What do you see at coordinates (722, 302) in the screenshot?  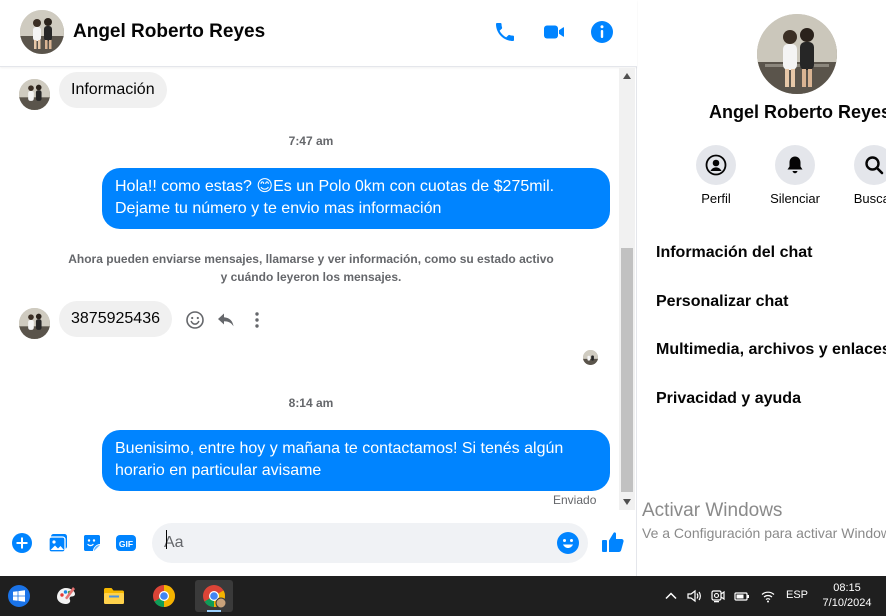 I see `section-customize-chat: Personalizar chat` at bounding box center [722, 302].